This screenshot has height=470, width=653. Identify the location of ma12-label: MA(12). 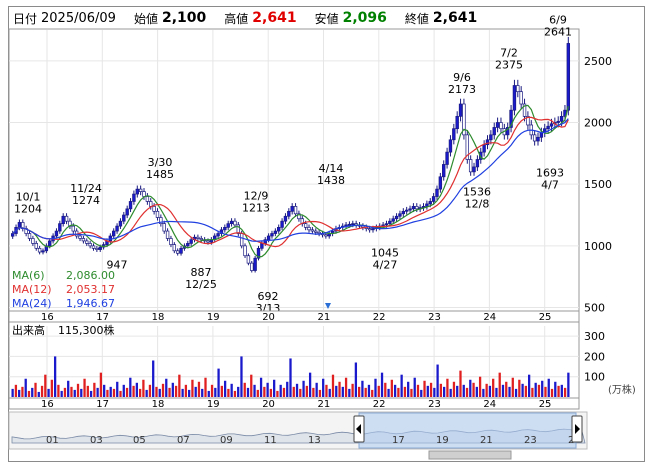
(32, 289).